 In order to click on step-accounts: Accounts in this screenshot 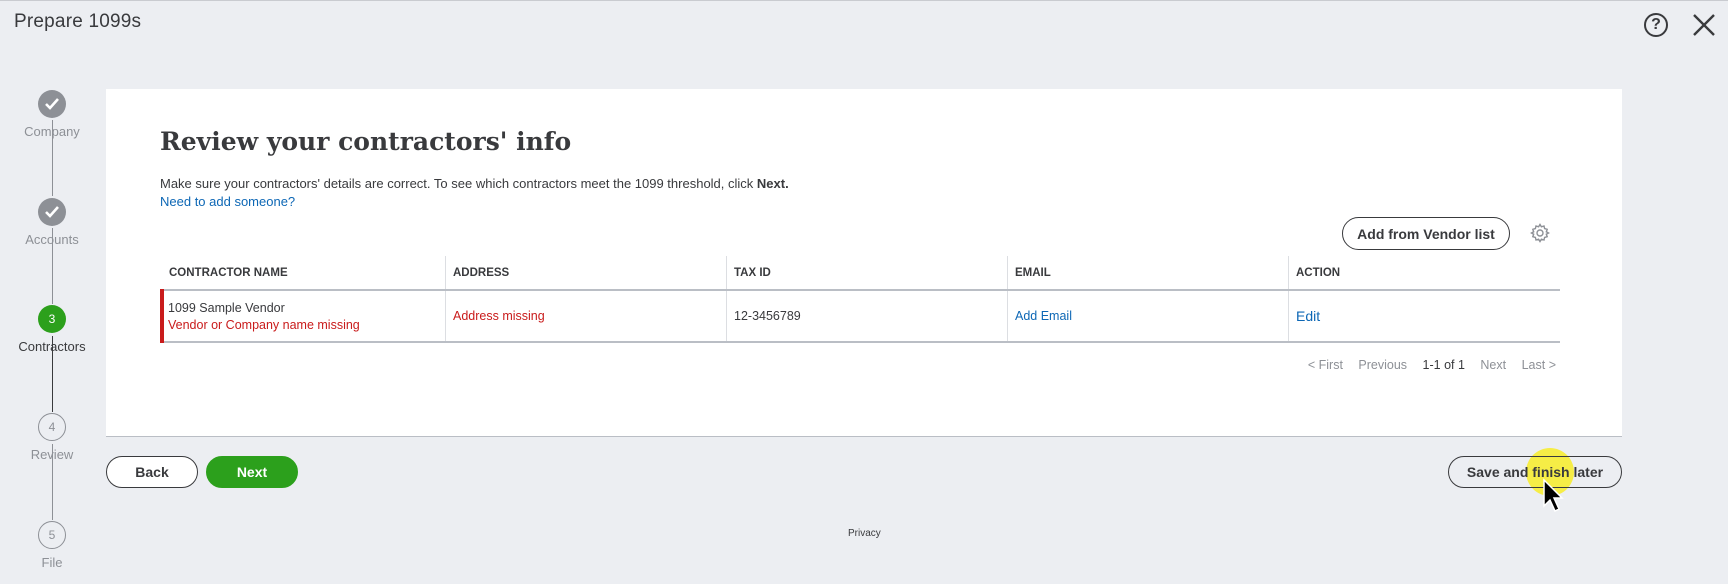, I will do `click(52, 222)`.